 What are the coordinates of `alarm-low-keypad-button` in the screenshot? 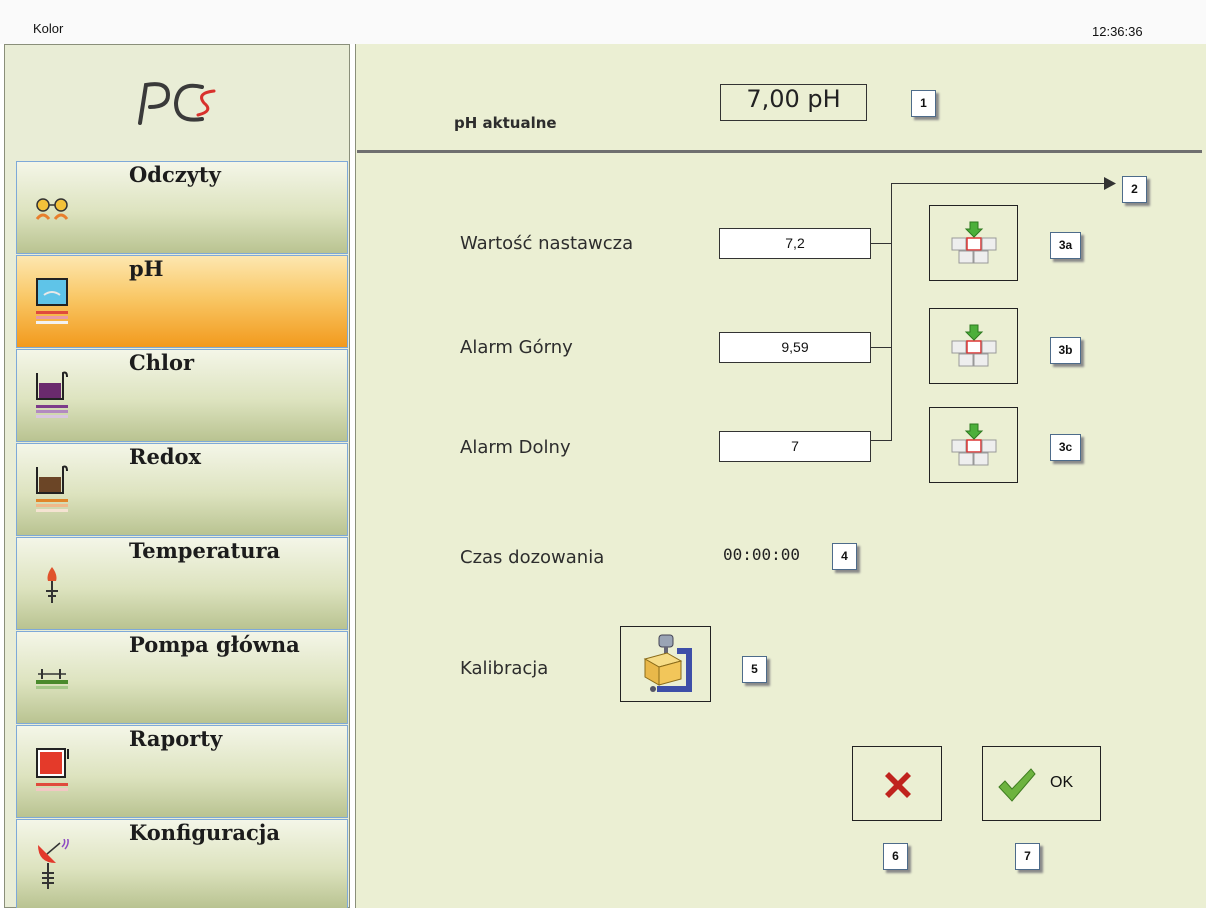 It's located at (973, 445).